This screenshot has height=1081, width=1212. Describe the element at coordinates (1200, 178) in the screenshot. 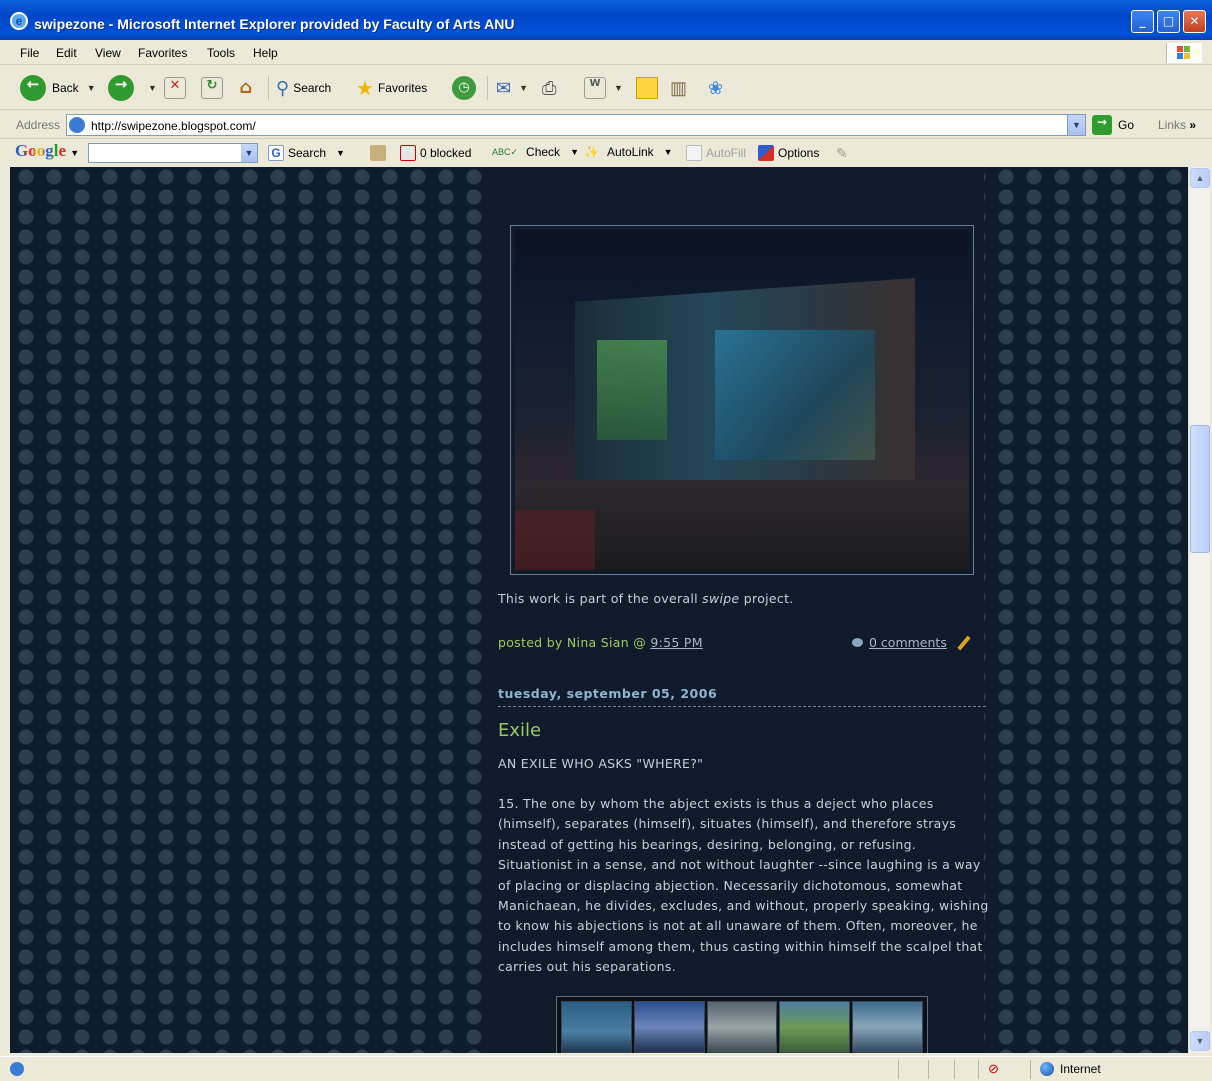

I see `scroll-up-icon: ▲` at that location.